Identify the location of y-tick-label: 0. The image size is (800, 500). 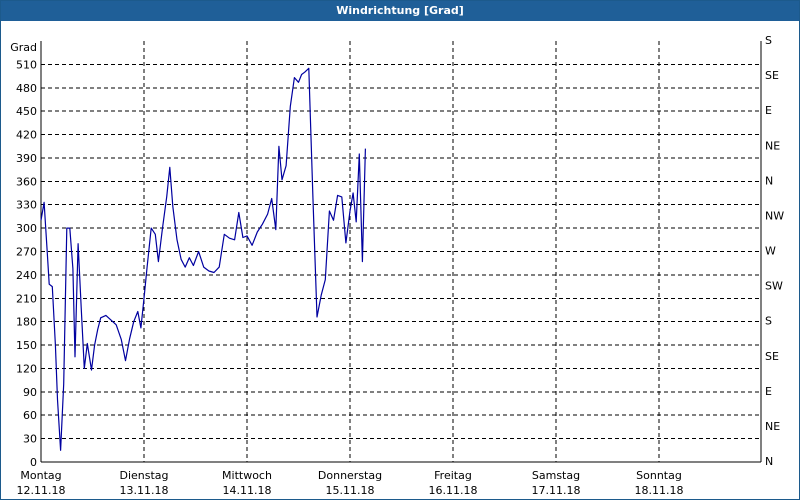
(33, 462).